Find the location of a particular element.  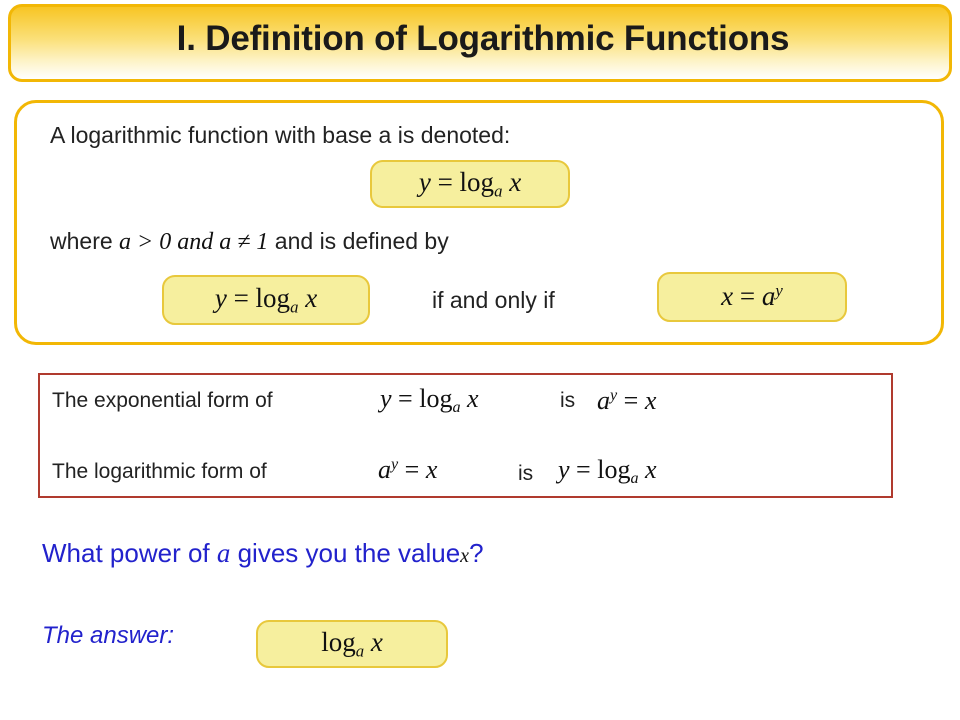

title-bar: I. Definition of Logarithmic Functions is located at coordinates (480, 43).